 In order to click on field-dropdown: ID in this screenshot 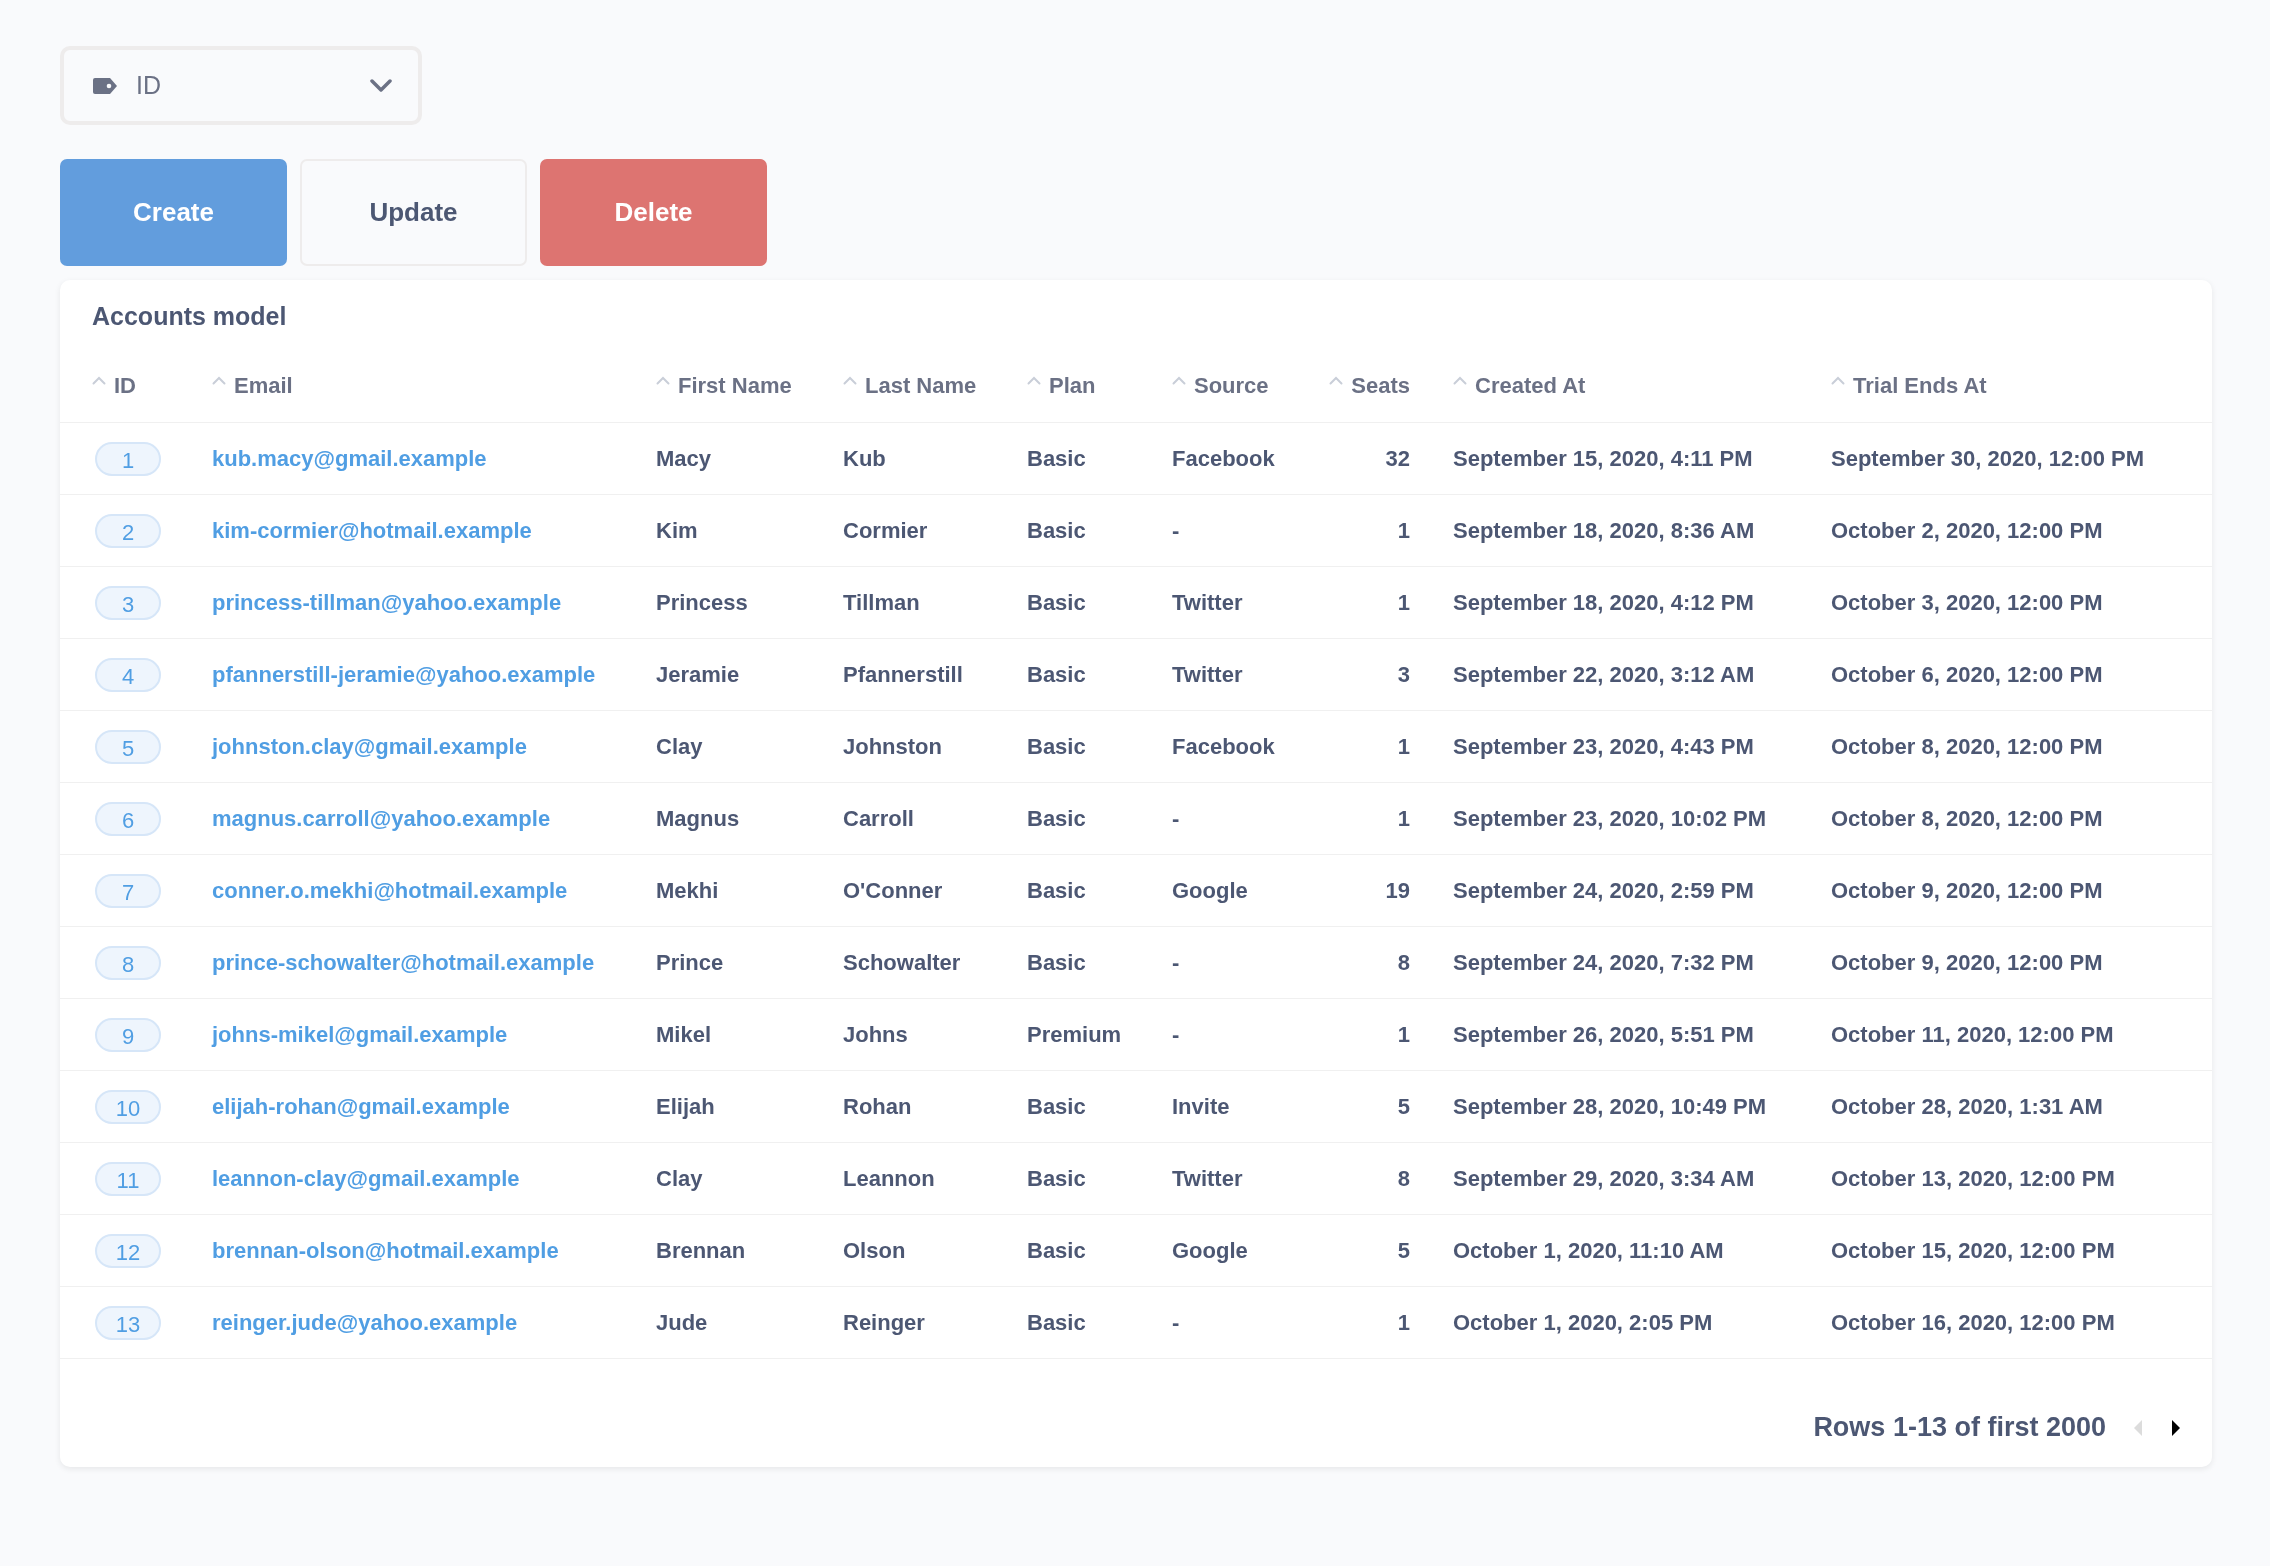, I will do `click(241, 85)`.